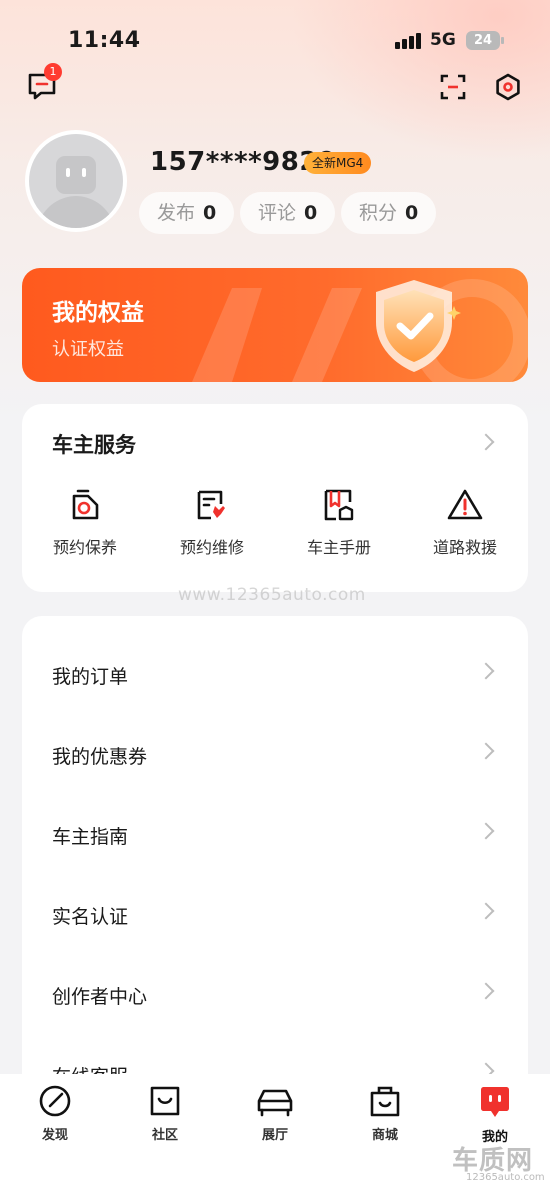 Image resolution: width=550 pixels, height=1192 pixels. I want to click on battery-level: 24, so click(483, 40).